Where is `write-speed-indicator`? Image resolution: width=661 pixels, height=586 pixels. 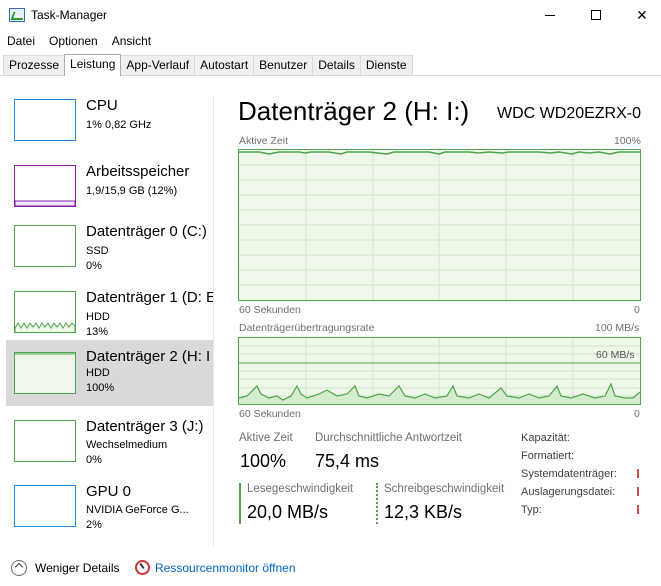
write-speed-indicator is located at coordinates (377, 503).